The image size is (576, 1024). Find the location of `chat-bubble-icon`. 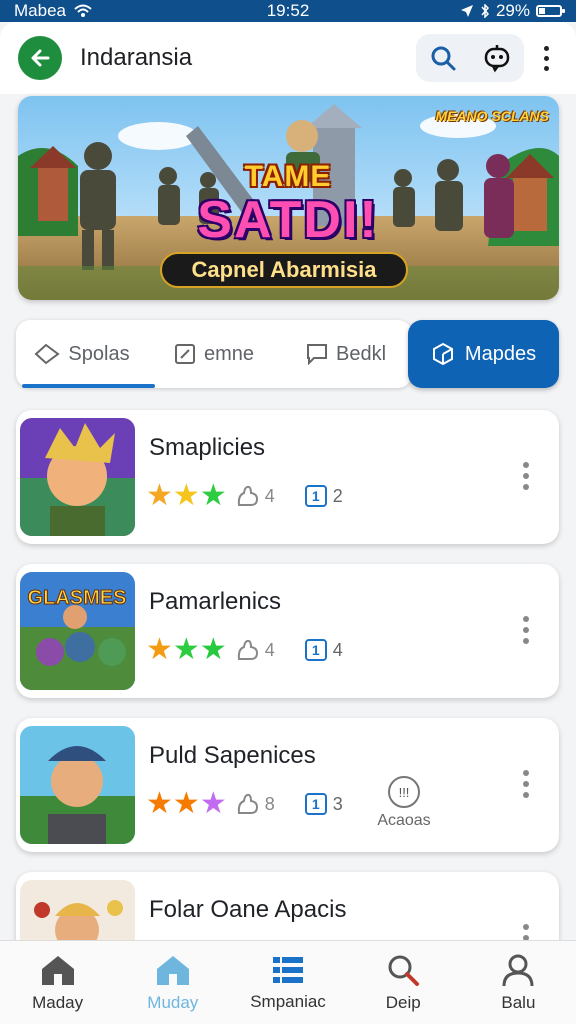

chat-bubble-icon is located at coordinates (316, 354).